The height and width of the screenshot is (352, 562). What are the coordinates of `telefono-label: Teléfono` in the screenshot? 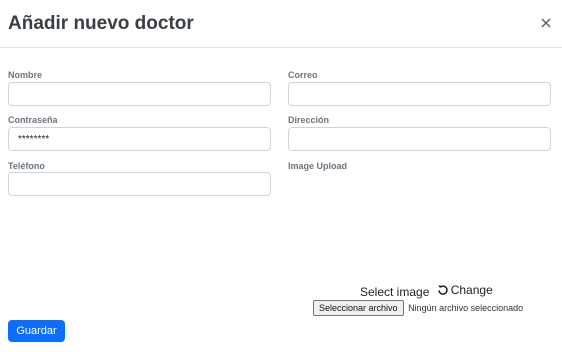 It's located at (26, 166).